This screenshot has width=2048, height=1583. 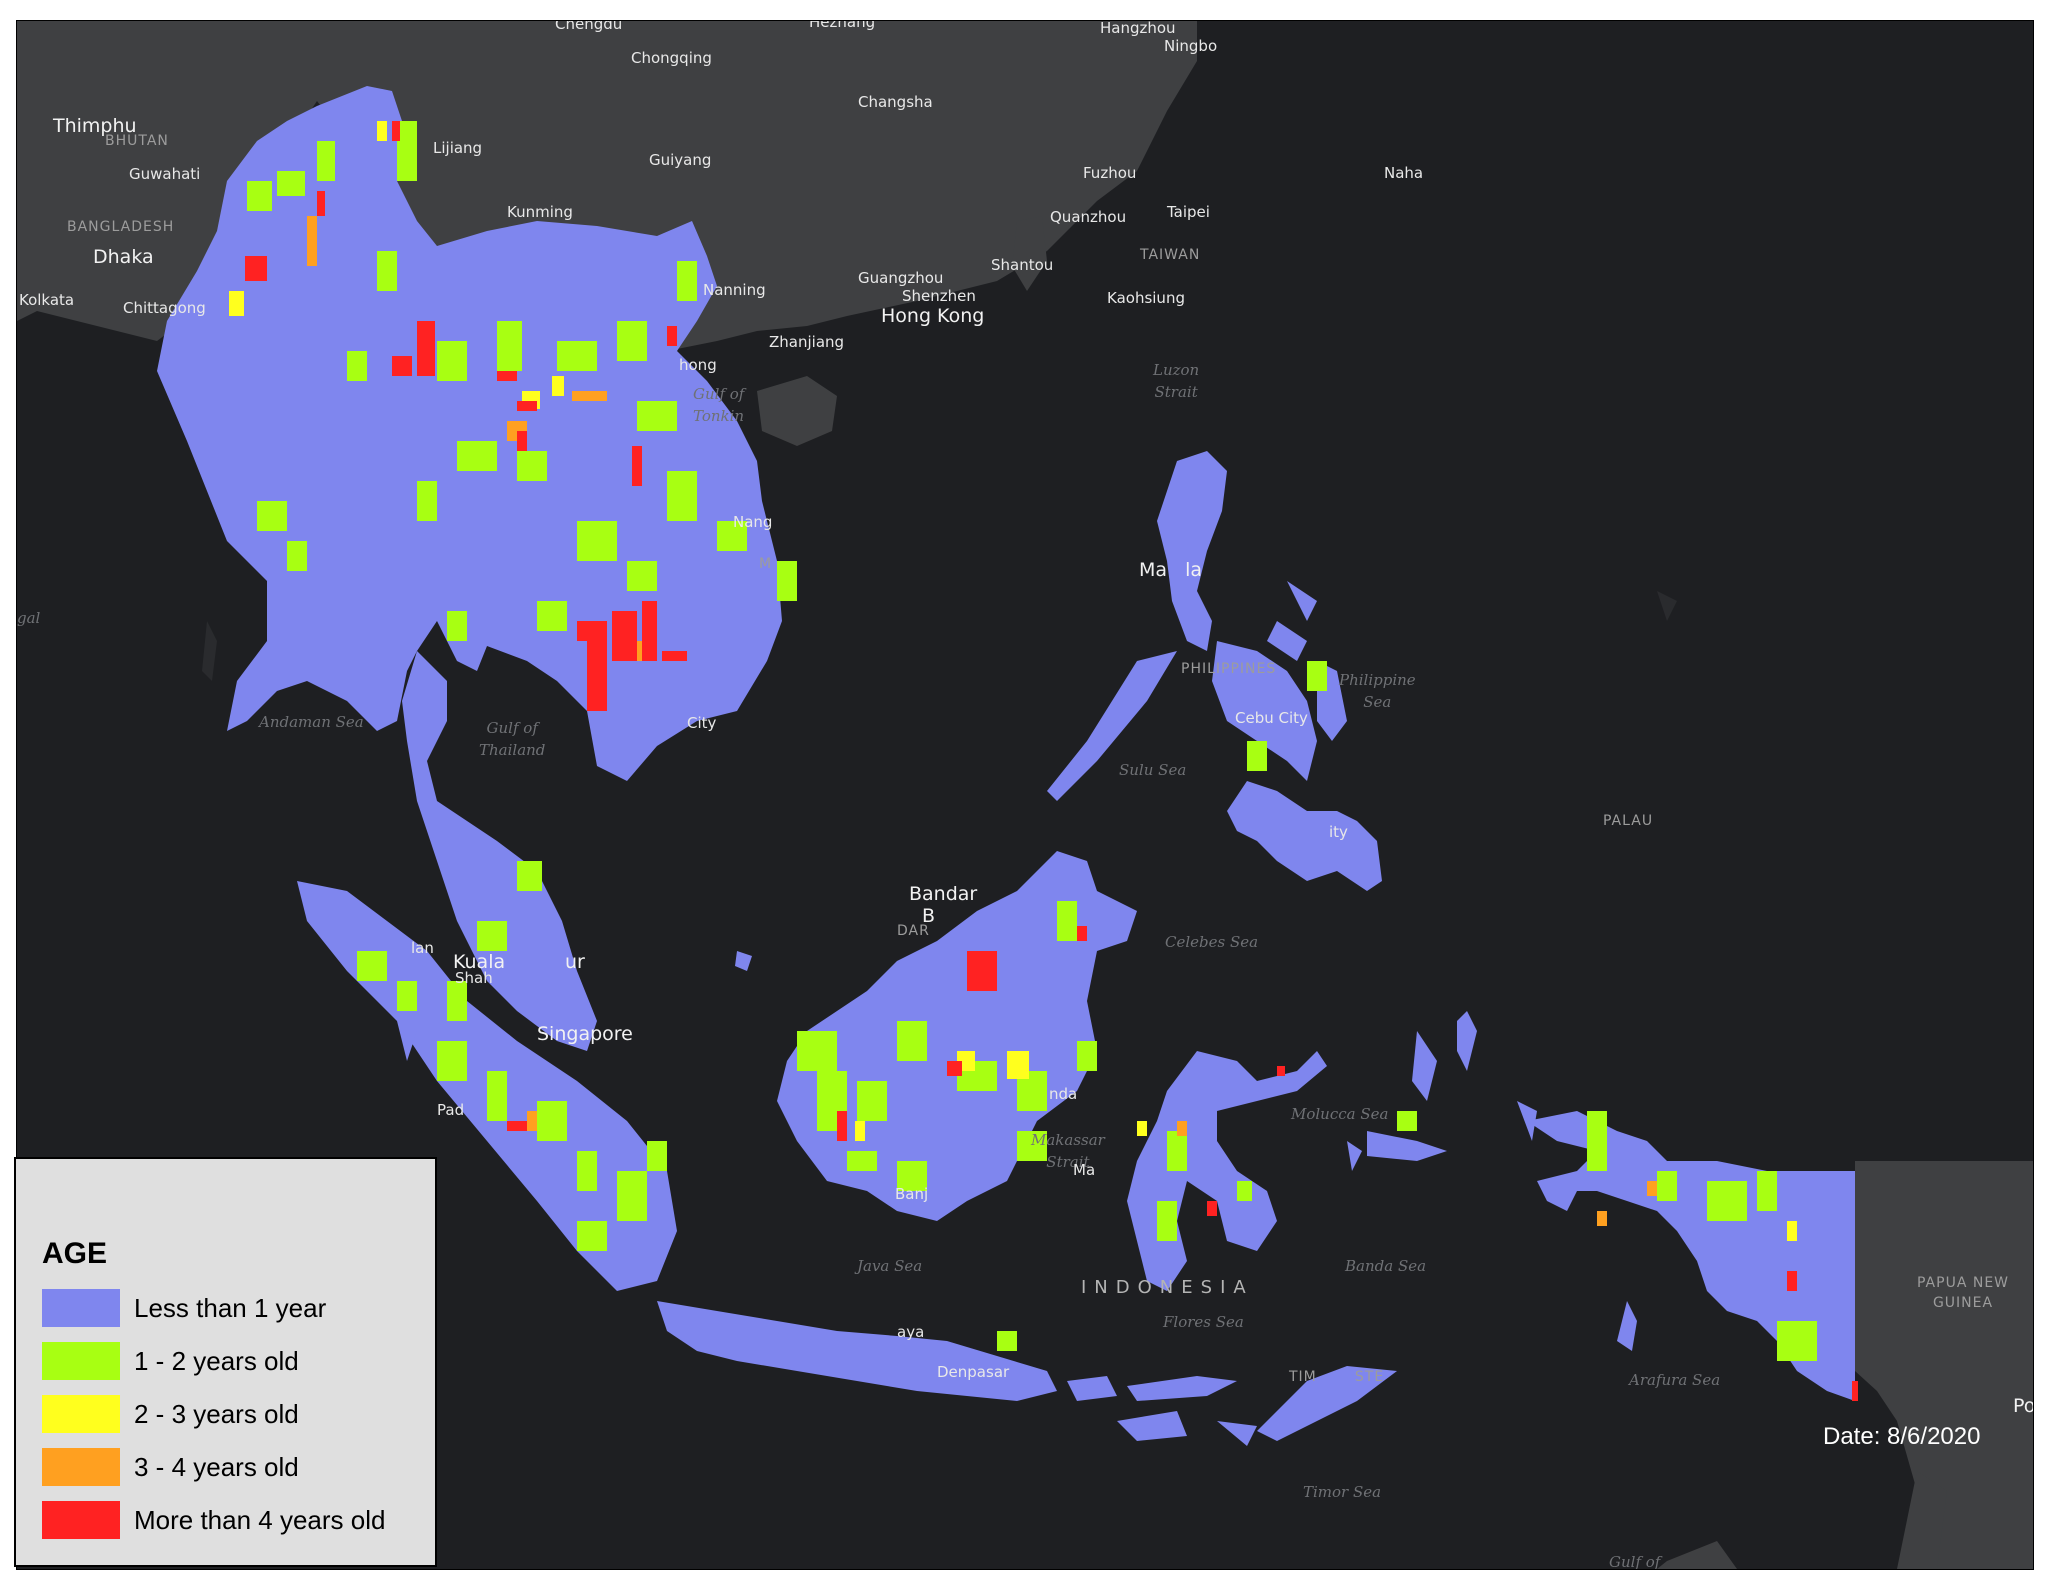 I want to click on label-bhutan: BHUTAN, so click(x=137, y=141).